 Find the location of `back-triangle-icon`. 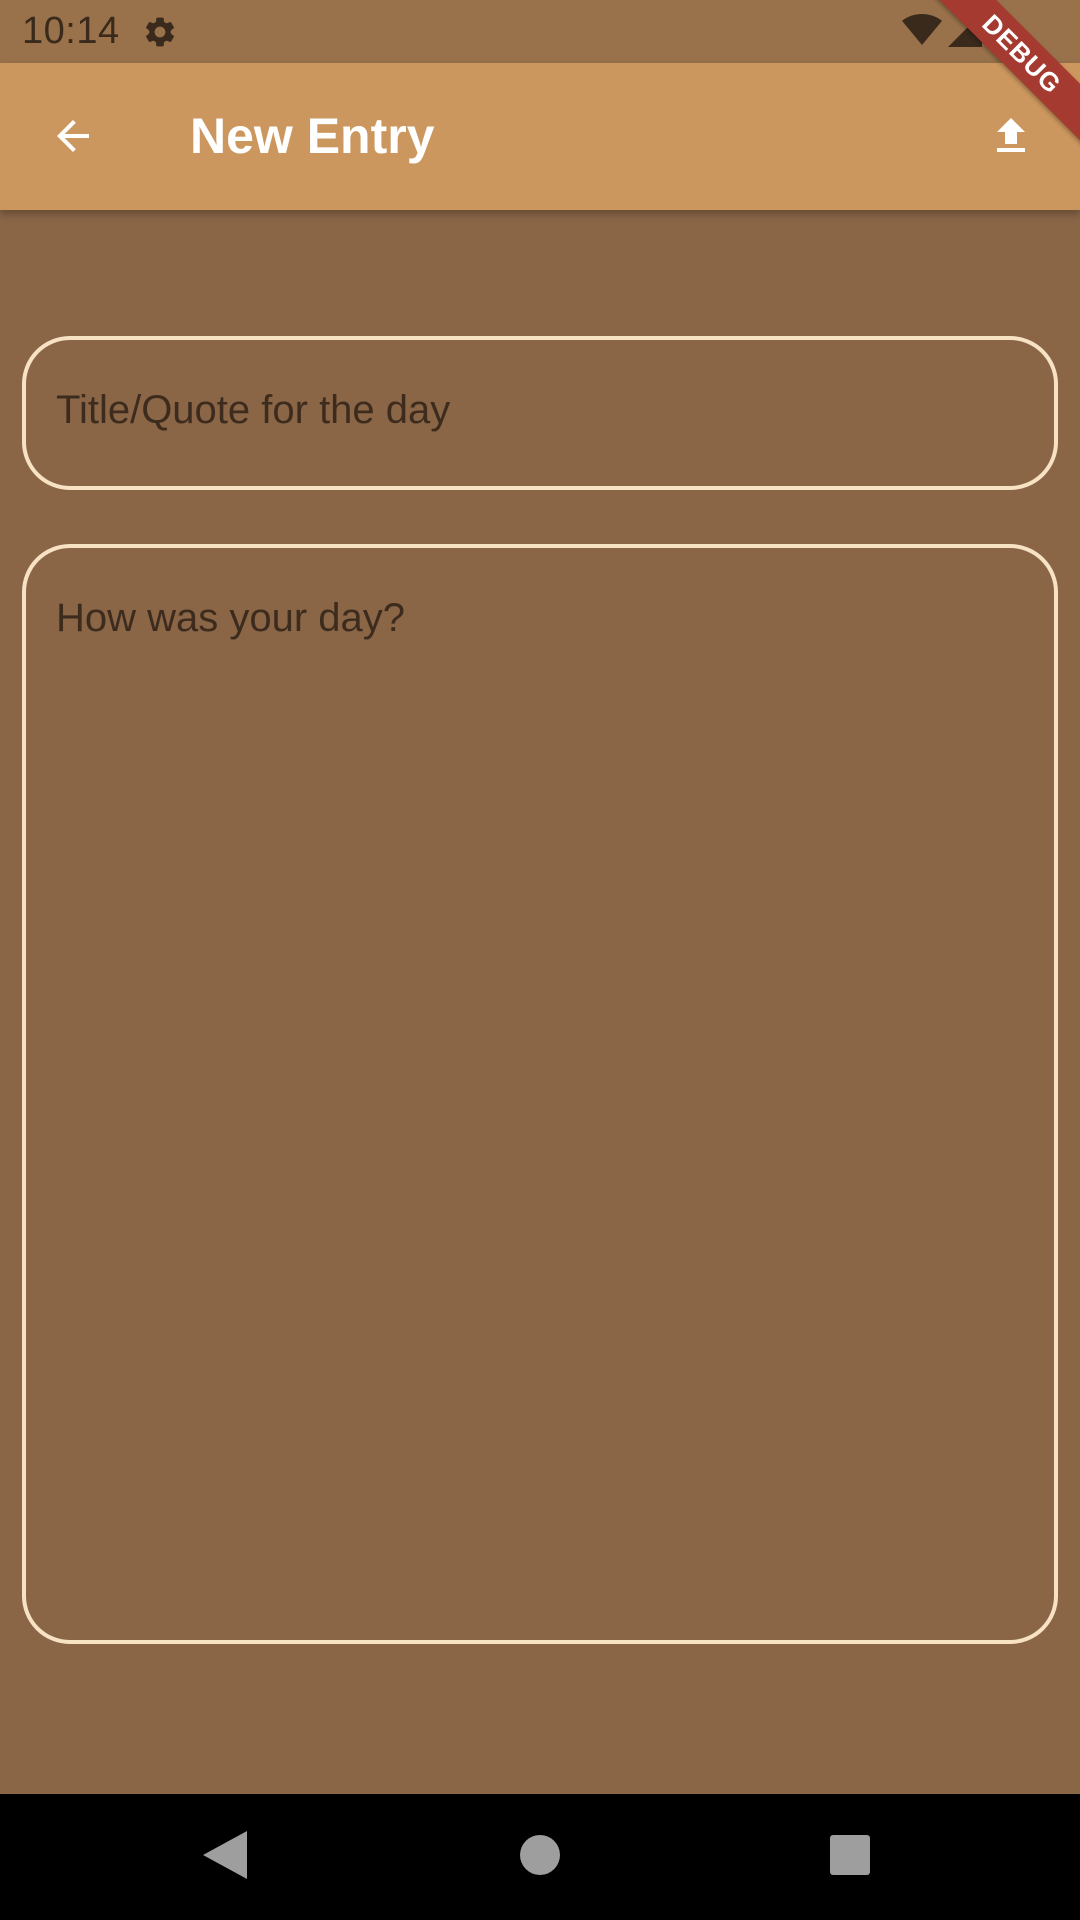

back-triangle-icon is located at coordinates (225, 1857).